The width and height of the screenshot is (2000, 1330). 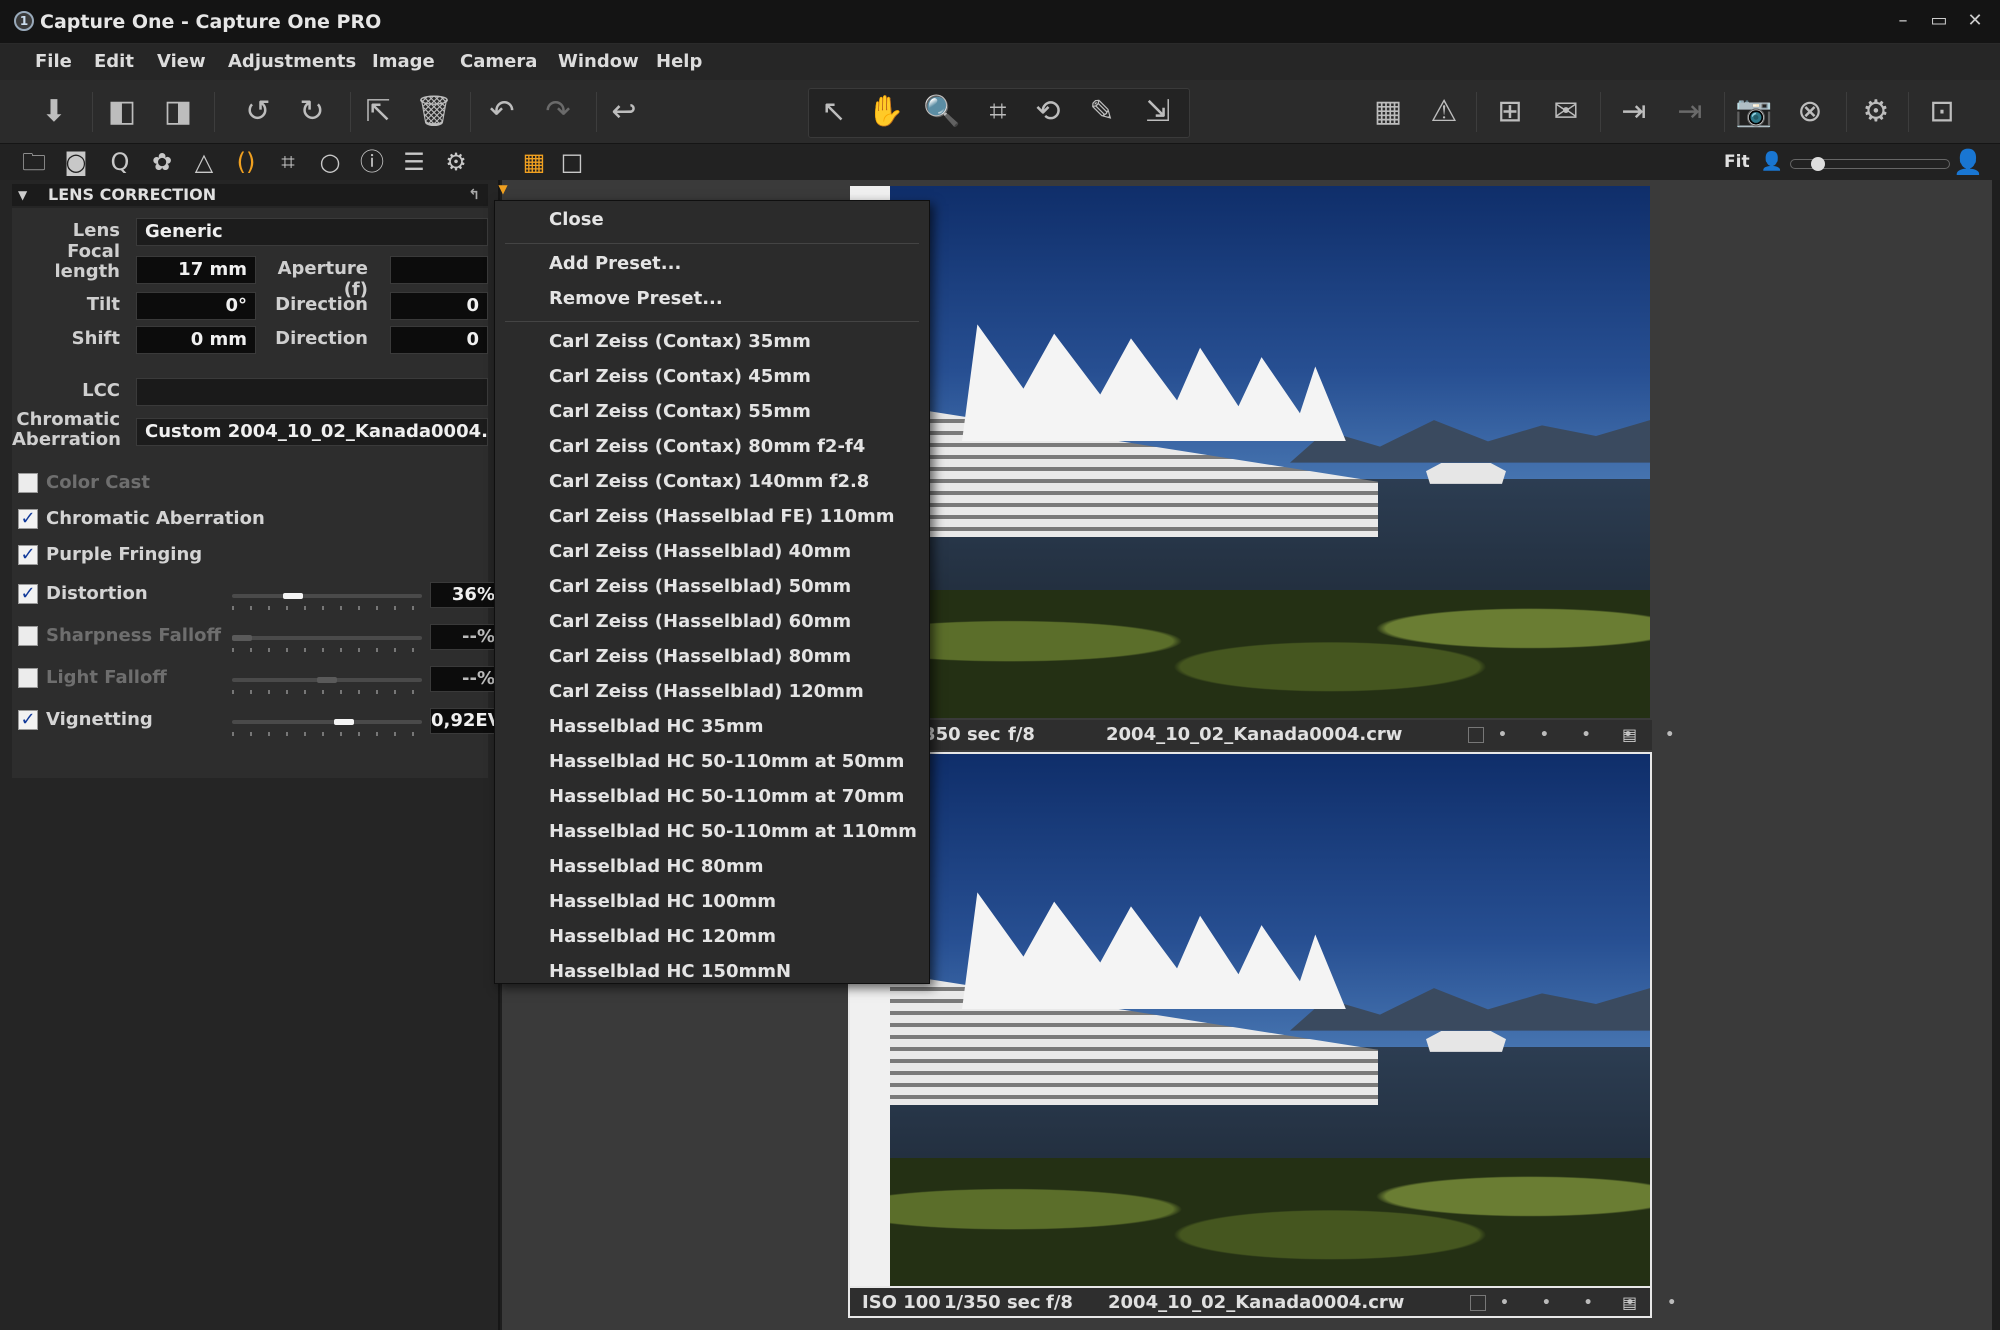 I want to click on rotate-right-icon: ↻, so click(x=312, y=112).